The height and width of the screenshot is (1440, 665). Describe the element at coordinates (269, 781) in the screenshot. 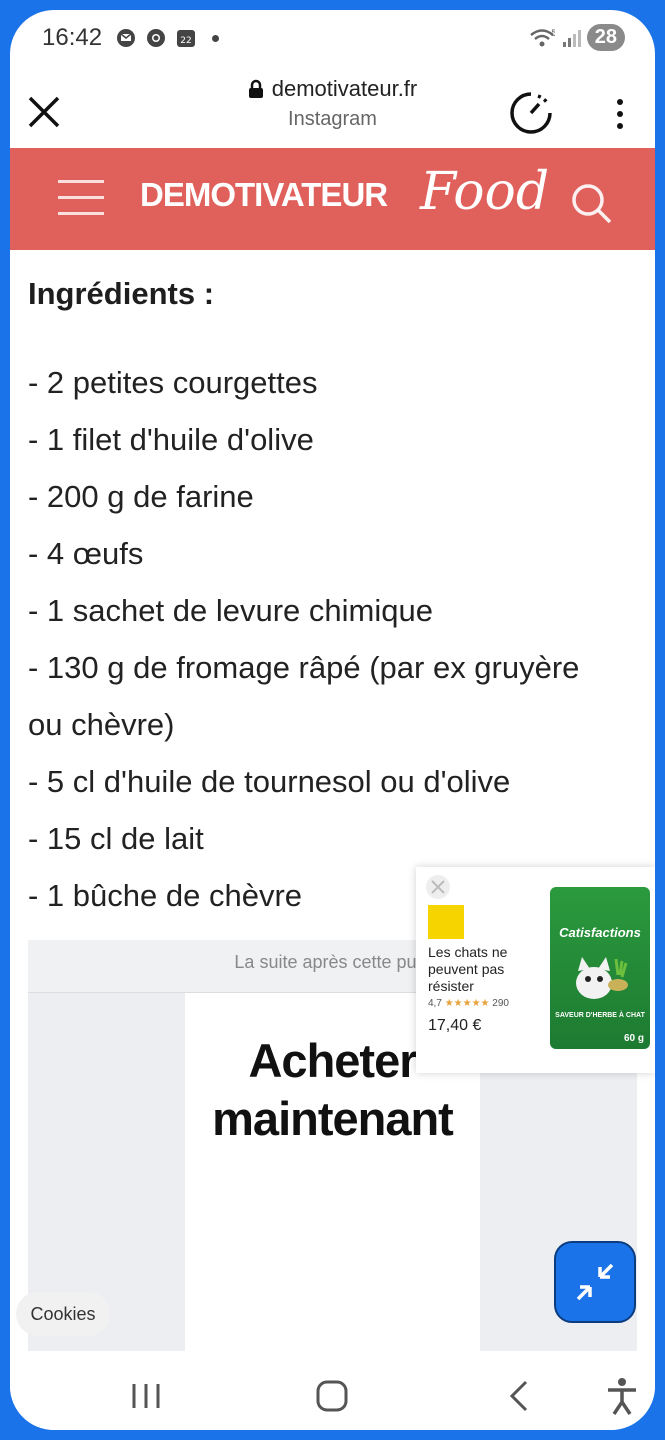

I see `ingredient-line: - 5 cl d'huile de tournesol ou d'olive` at that location.